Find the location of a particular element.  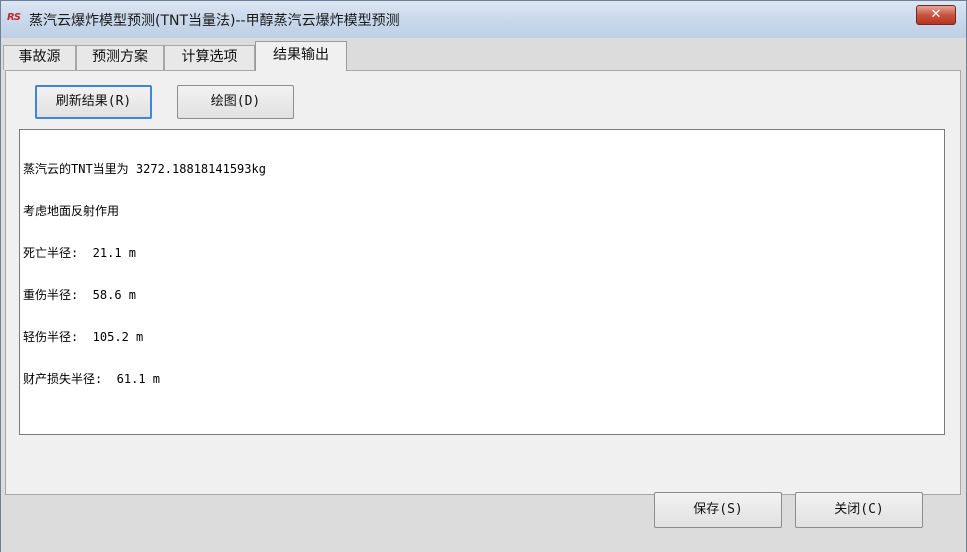

tab-result-output: 结果输出 is located at coordinates (301, 56).